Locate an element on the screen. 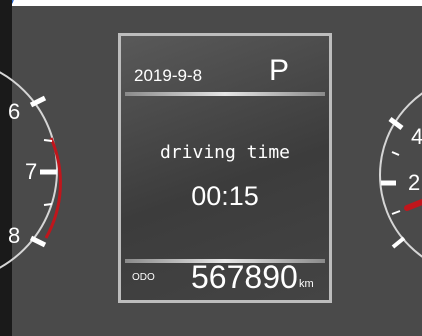 This screenshot has height=336, width=422. left-gauge-label-7: 7 is located at coordinates (31, 171).